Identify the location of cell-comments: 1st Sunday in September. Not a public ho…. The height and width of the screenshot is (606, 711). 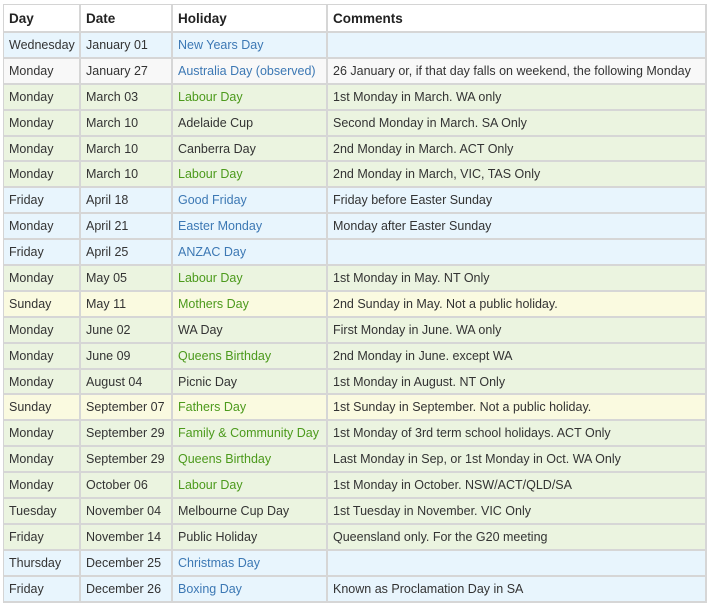
(517, 408).